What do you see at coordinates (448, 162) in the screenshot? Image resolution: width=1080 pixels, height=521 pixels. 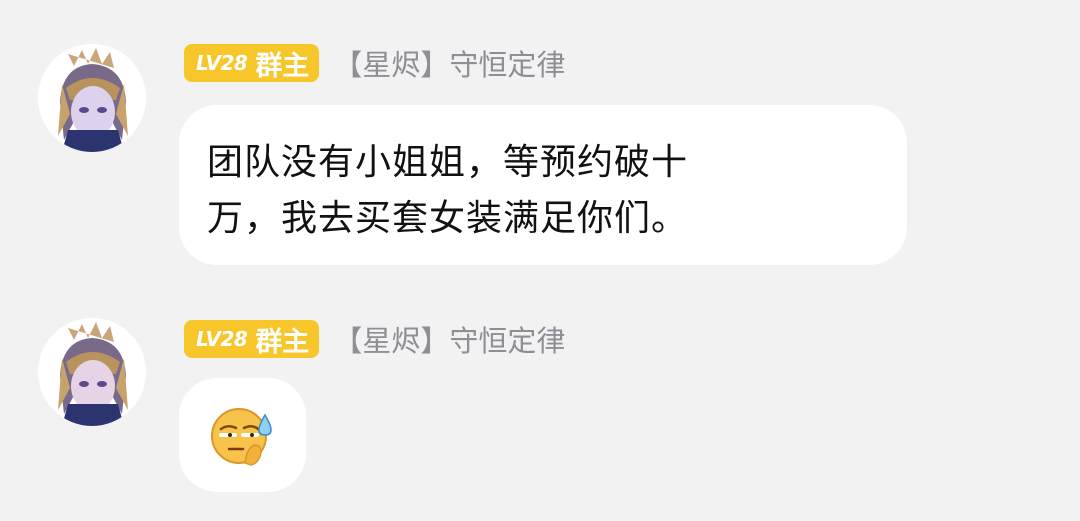 I see `message-text-line: 团队没有小姐姐，等预约破十` at bounding box center [448, 162].